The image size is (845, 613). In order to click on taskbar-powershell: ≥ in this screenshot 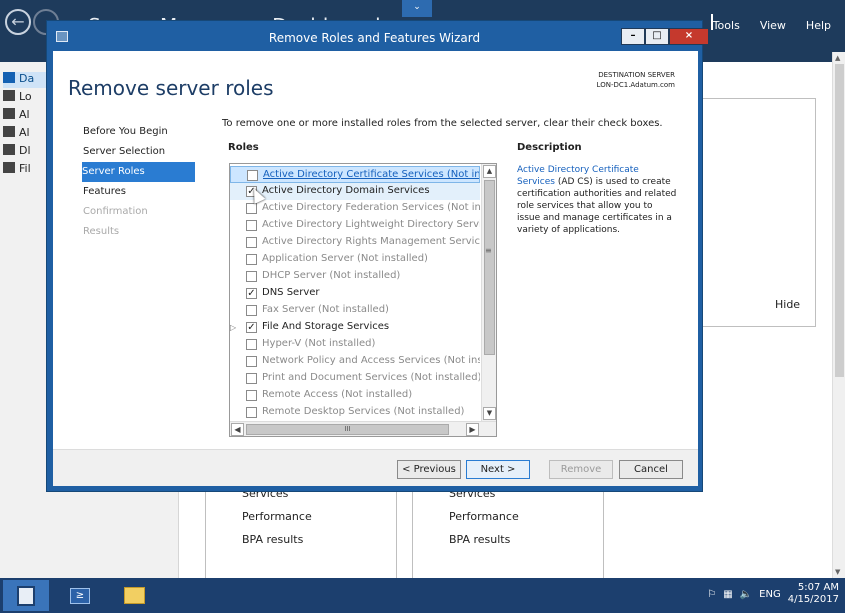, I will do `click(80, 595)`.